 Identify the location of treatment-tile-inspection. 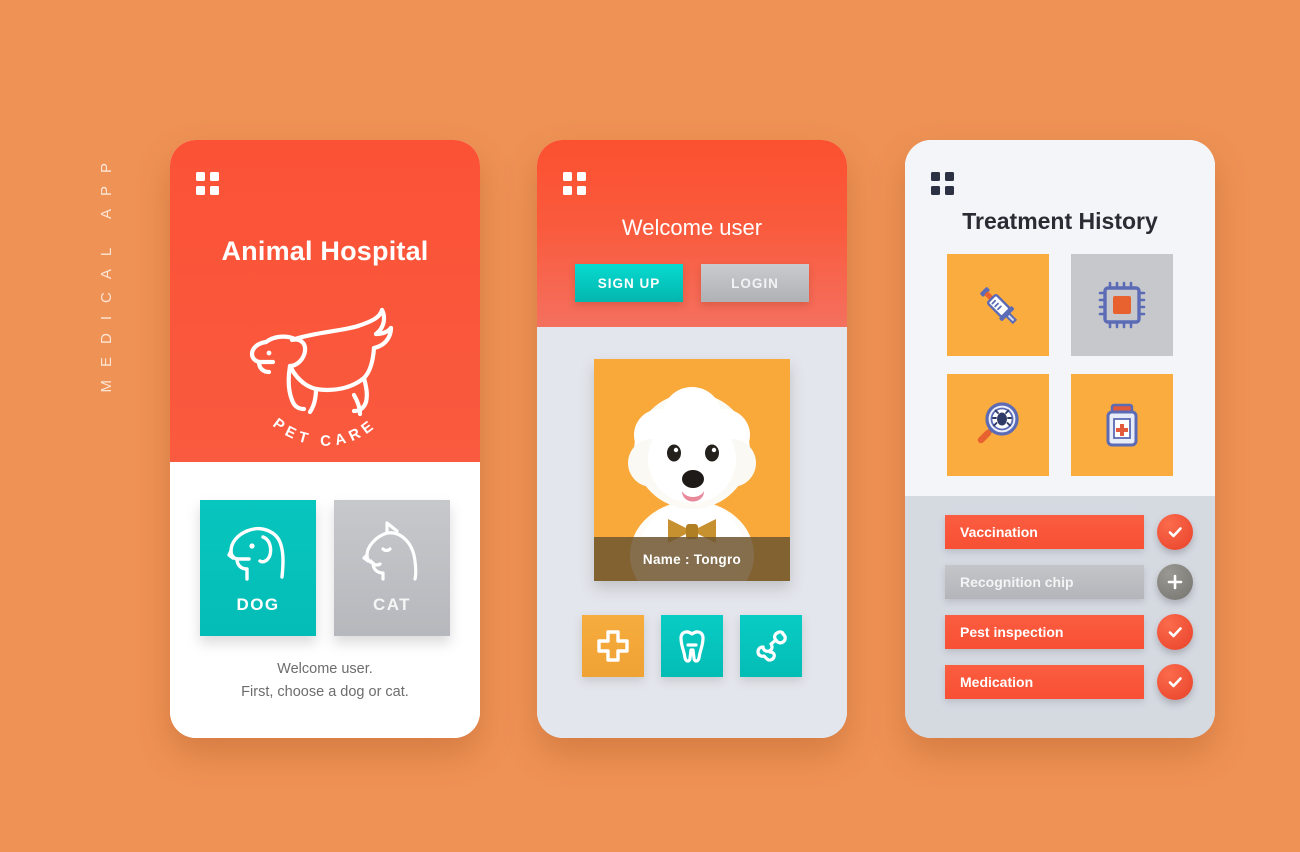
(998, 425).